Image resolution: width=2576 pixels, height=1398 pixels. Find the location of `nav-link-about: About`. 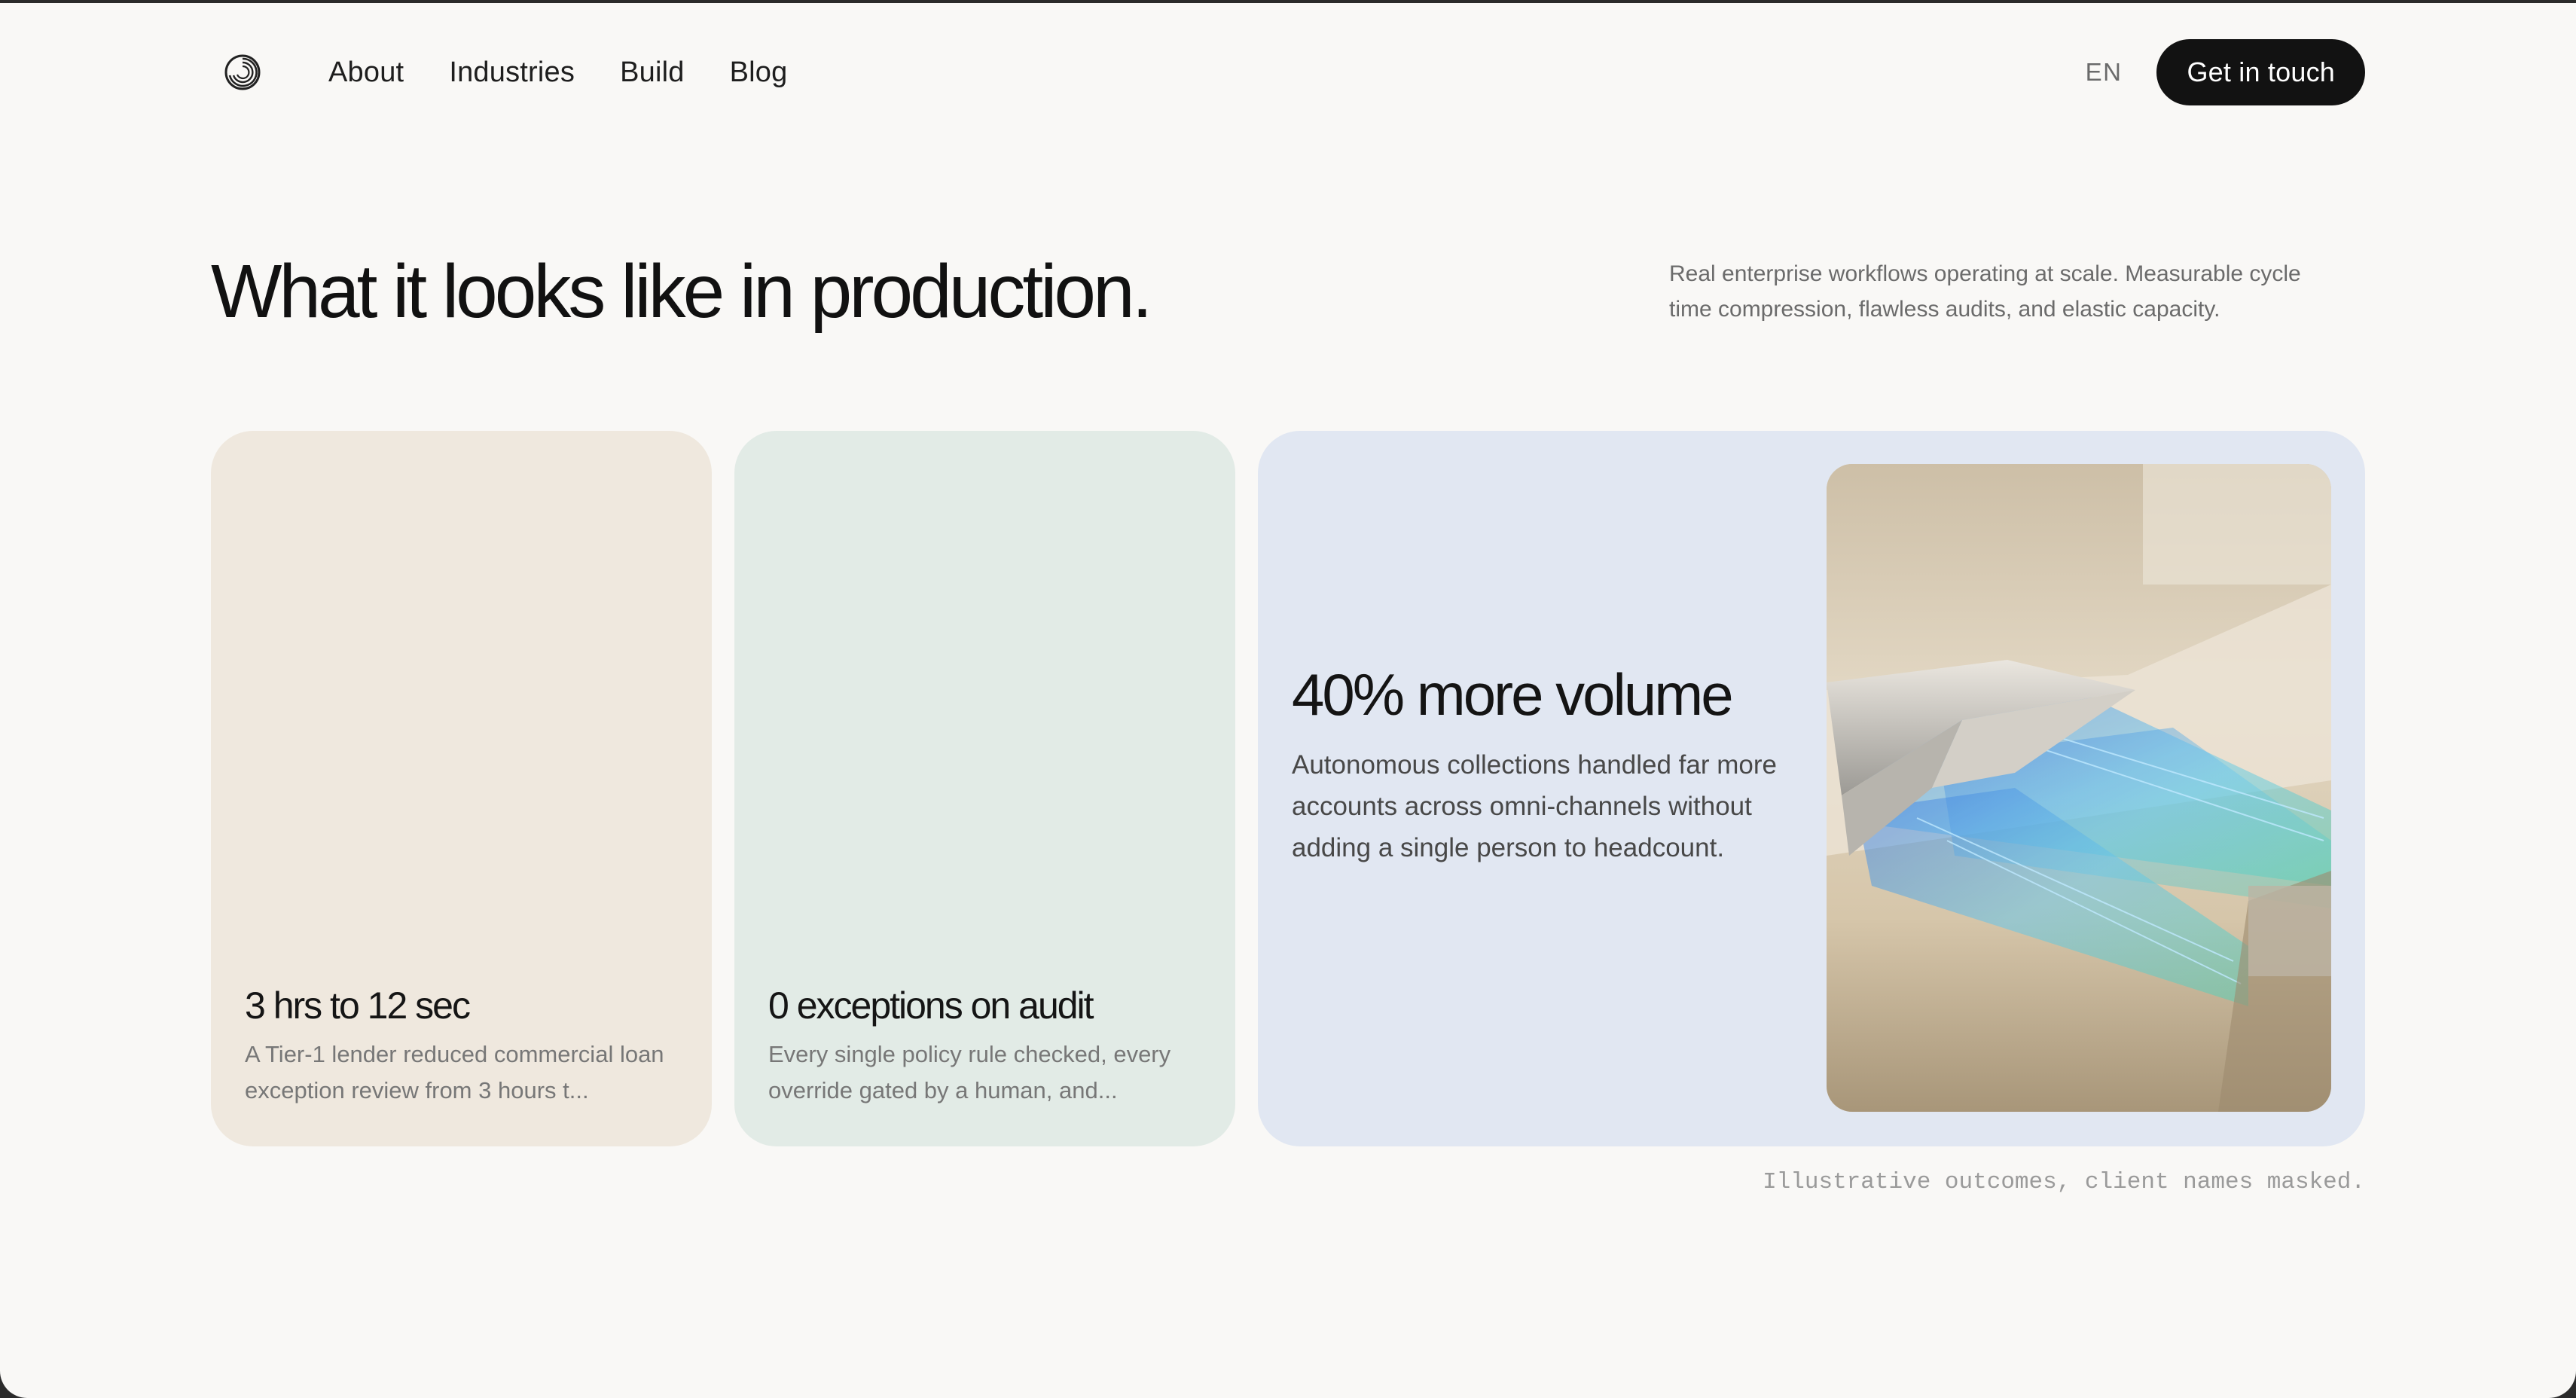

nav-link-about: About is located at coordinates (366, 72).